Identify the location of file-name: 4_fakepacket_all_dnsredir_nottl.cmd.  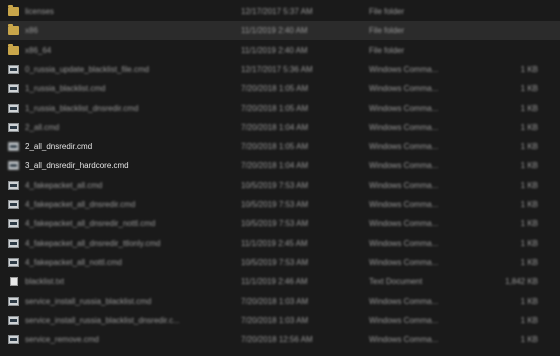
(90, 224).